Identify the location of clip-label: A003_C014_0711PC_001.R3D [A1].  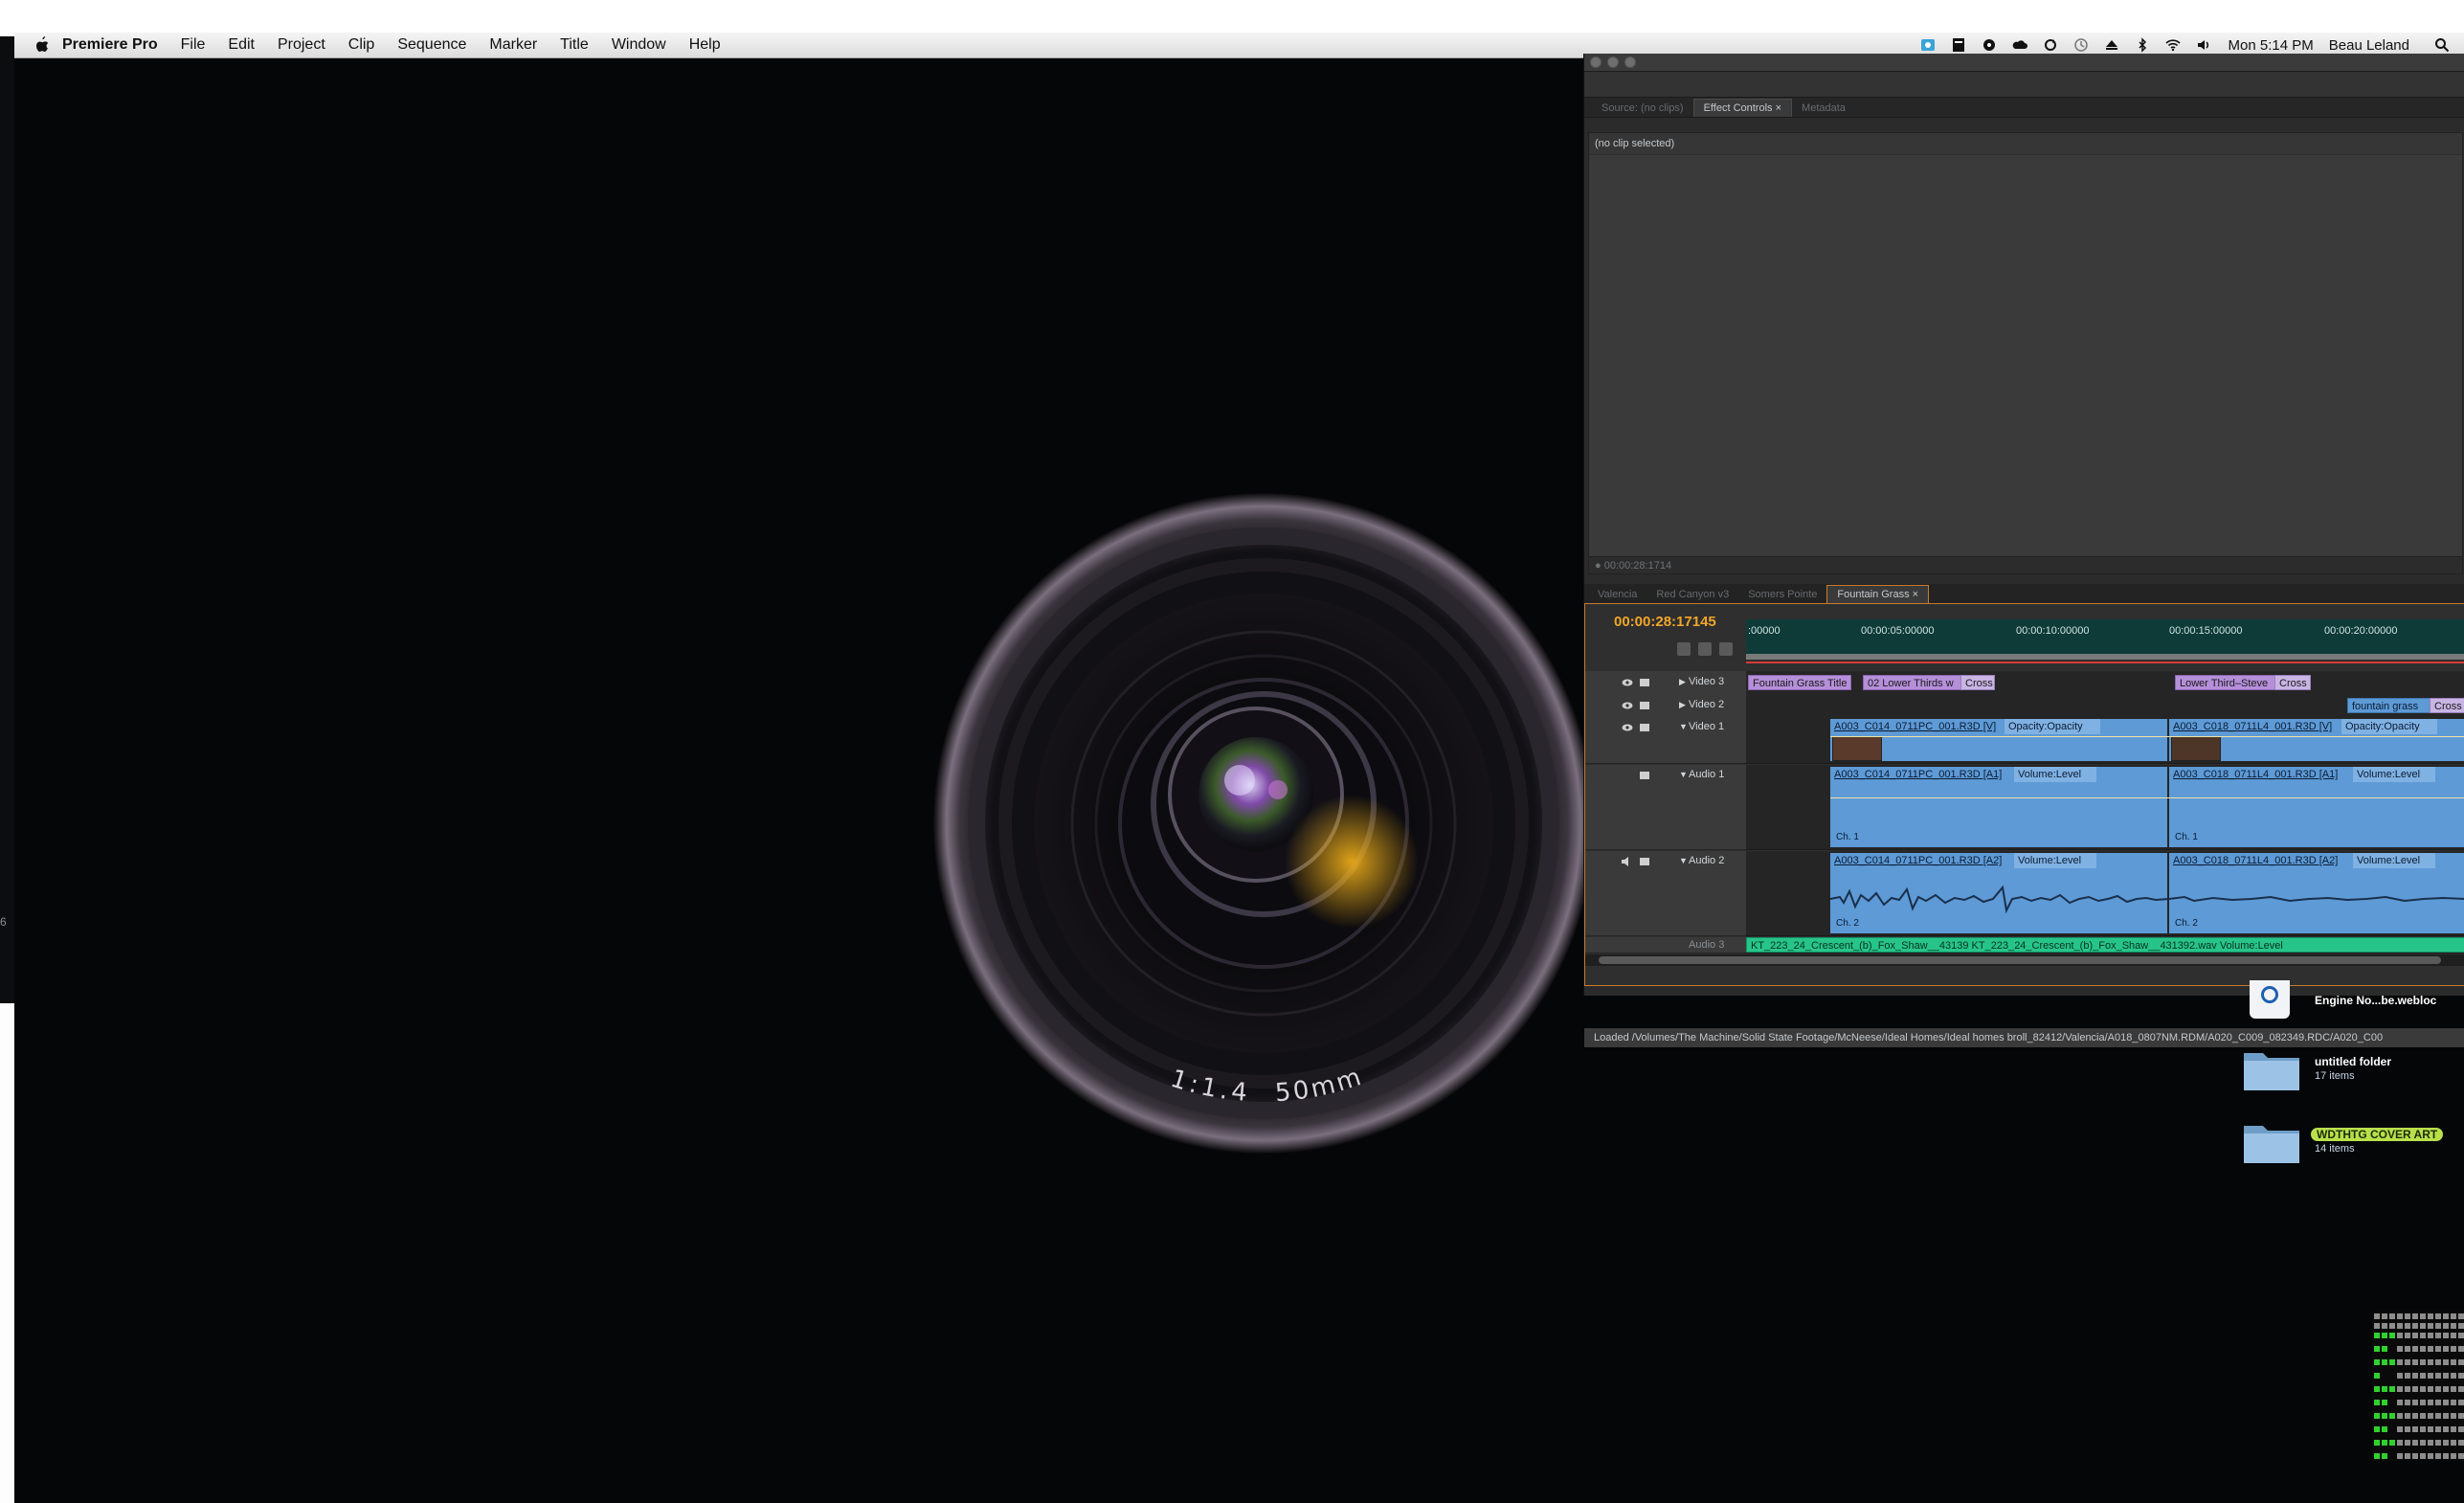
(1919, 774).